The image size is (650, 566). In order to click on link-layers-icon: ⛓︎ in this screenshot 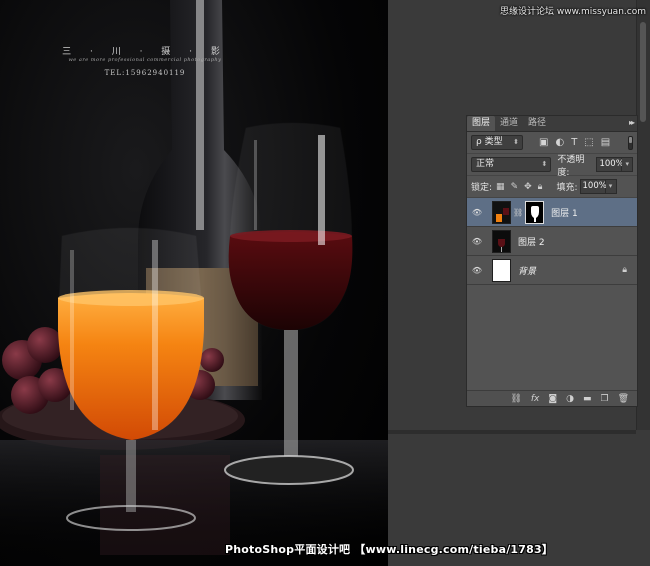, I will do `click(515, 399)`.